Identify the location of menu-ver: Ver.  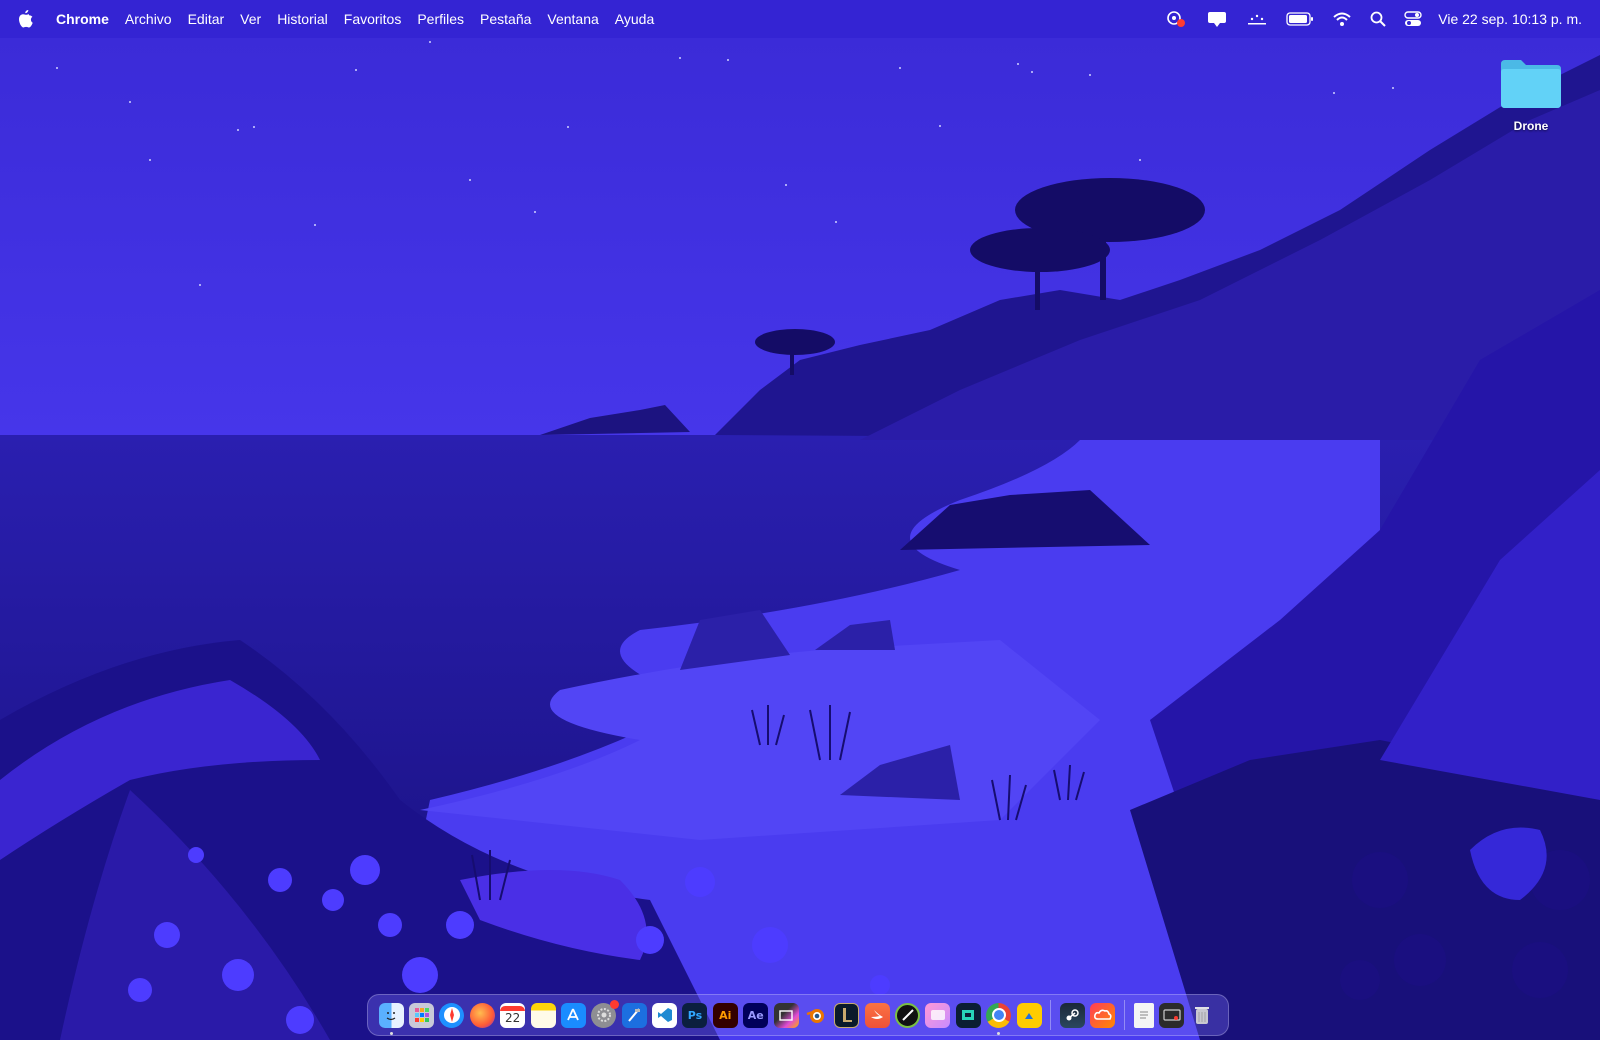
(250, 19).